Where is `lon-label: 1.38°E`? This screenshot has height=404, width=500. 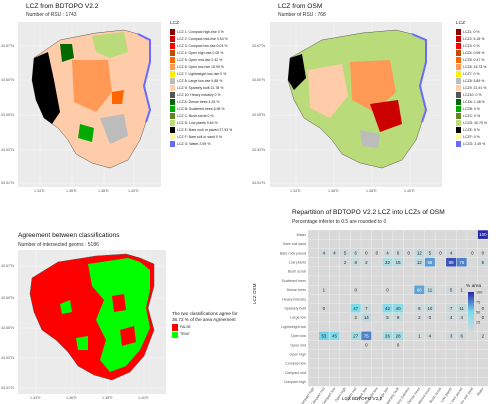
lon-label: 1.38°E is located at coordinates (107, 398).